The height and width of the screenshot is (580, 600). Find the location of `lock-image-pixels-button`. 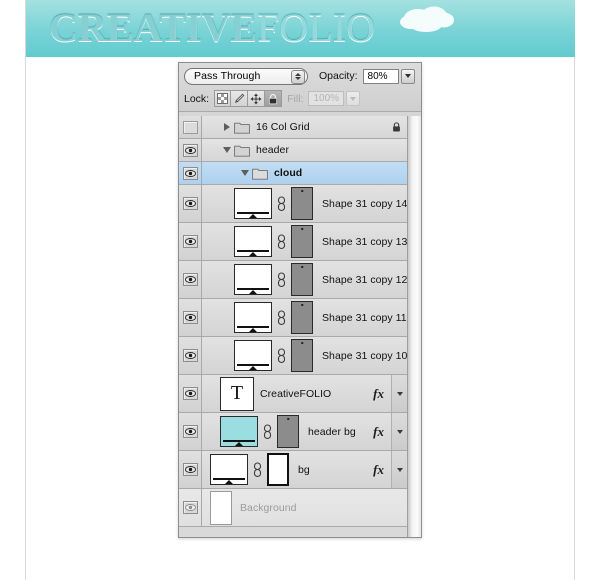

lock-image-pixels-button is located at coordinates (240, 98).